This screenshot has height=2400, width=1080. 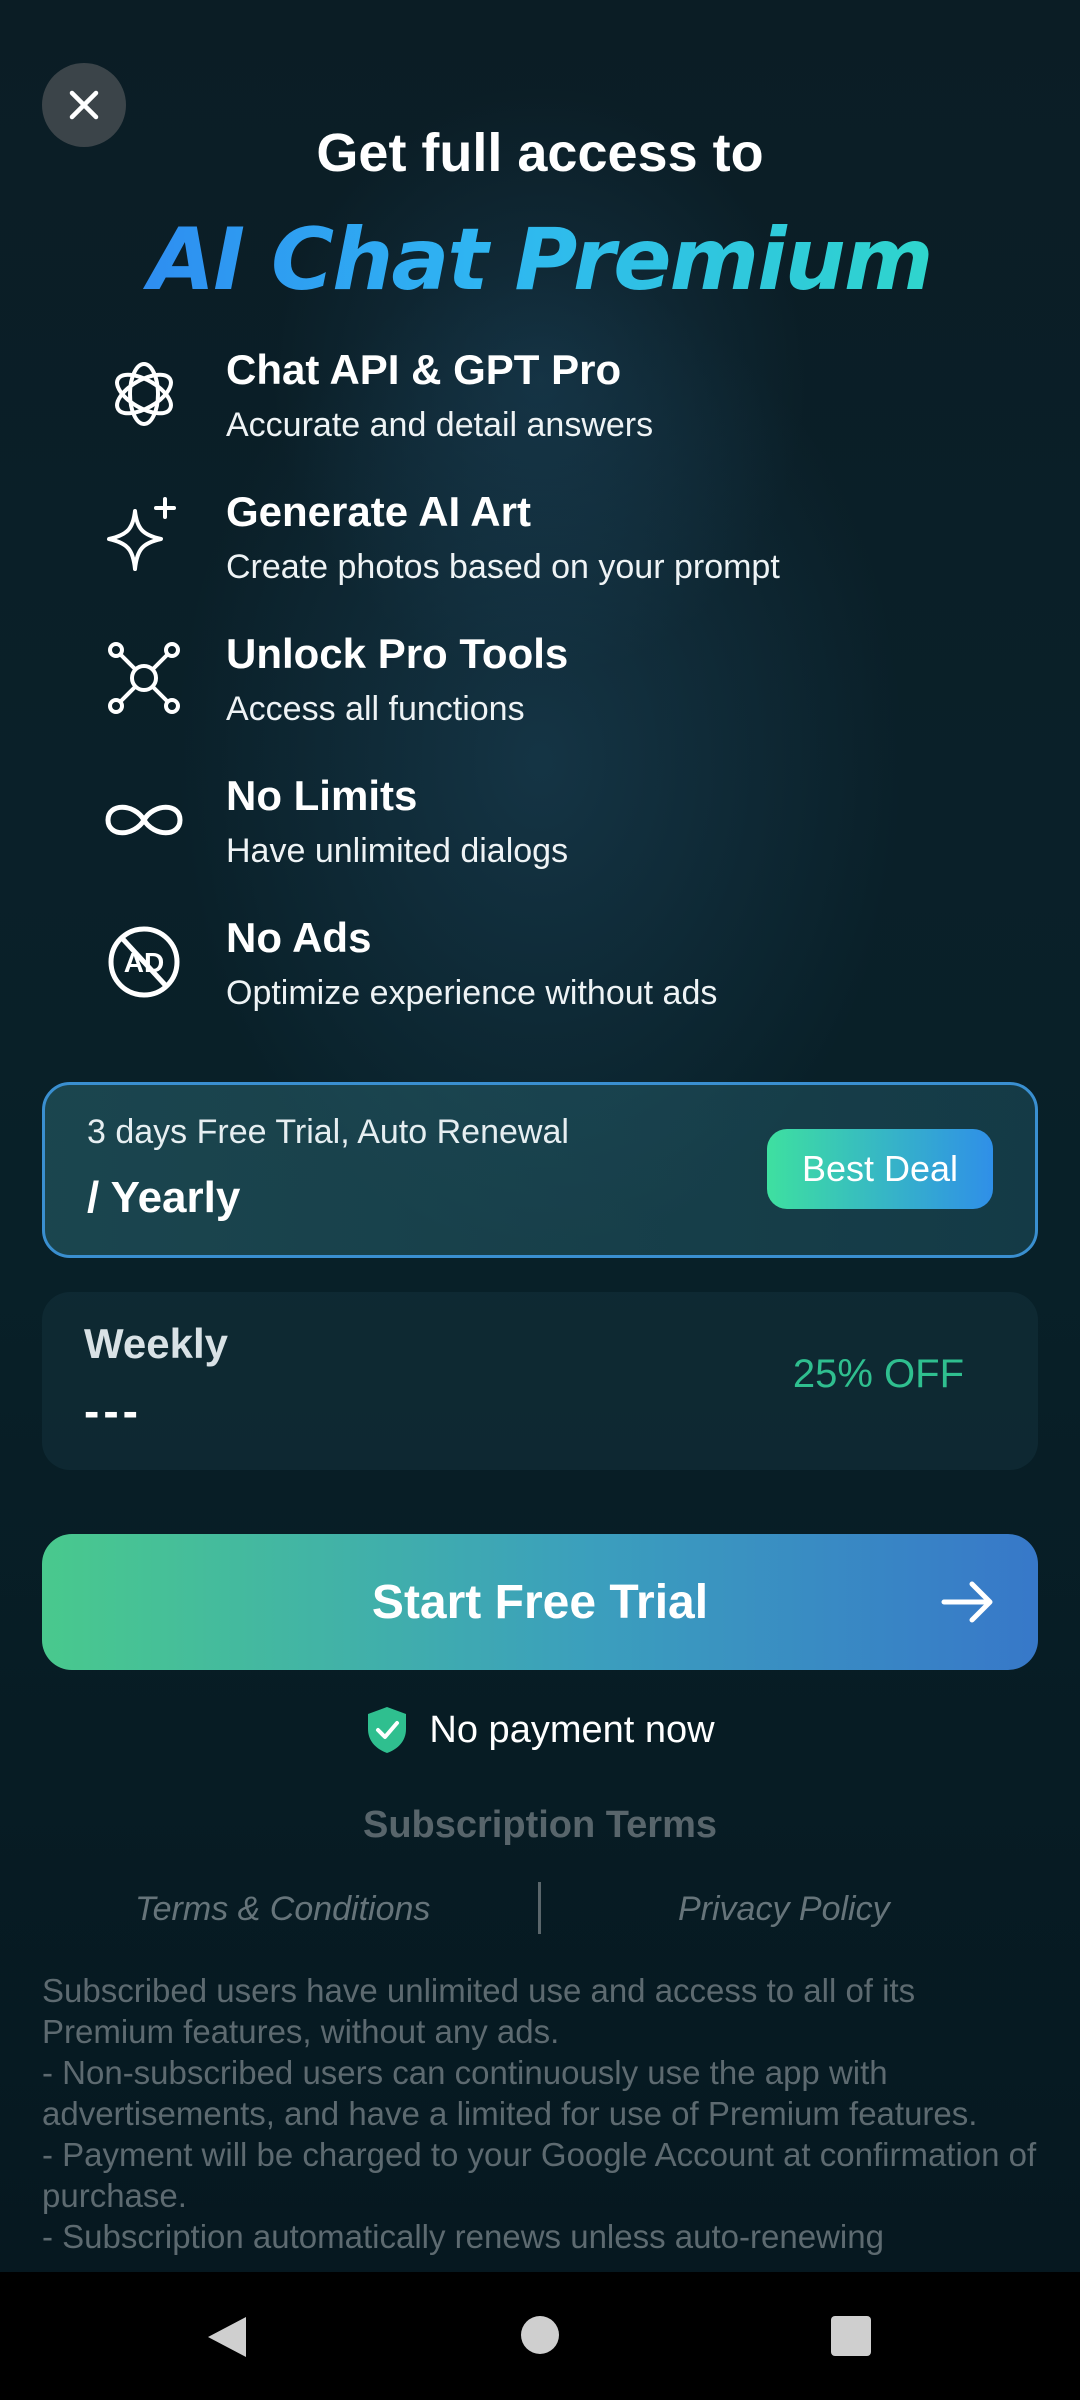 I want to click on feature-desc: Optimize experience without ads, so click(x=472, y=993).